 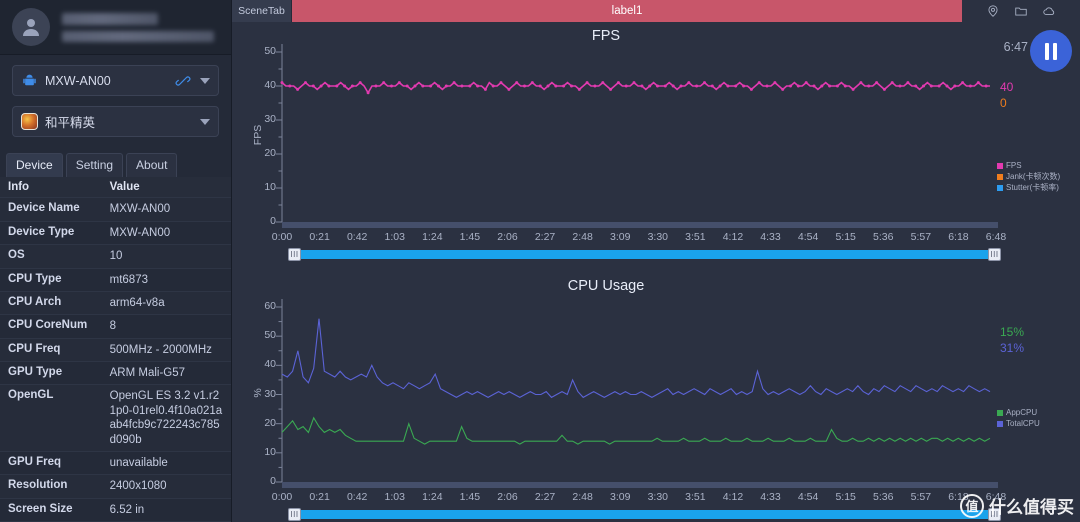 I want to click on pause-button, so click(x=1051, y=51).